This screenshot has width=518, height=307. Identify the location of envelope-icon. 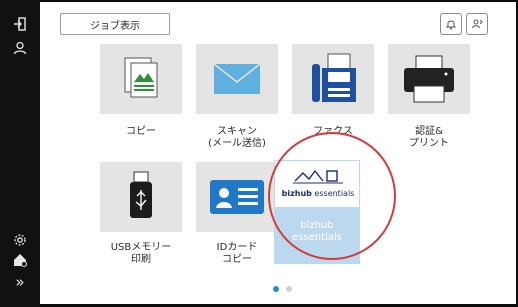
(237, 78).